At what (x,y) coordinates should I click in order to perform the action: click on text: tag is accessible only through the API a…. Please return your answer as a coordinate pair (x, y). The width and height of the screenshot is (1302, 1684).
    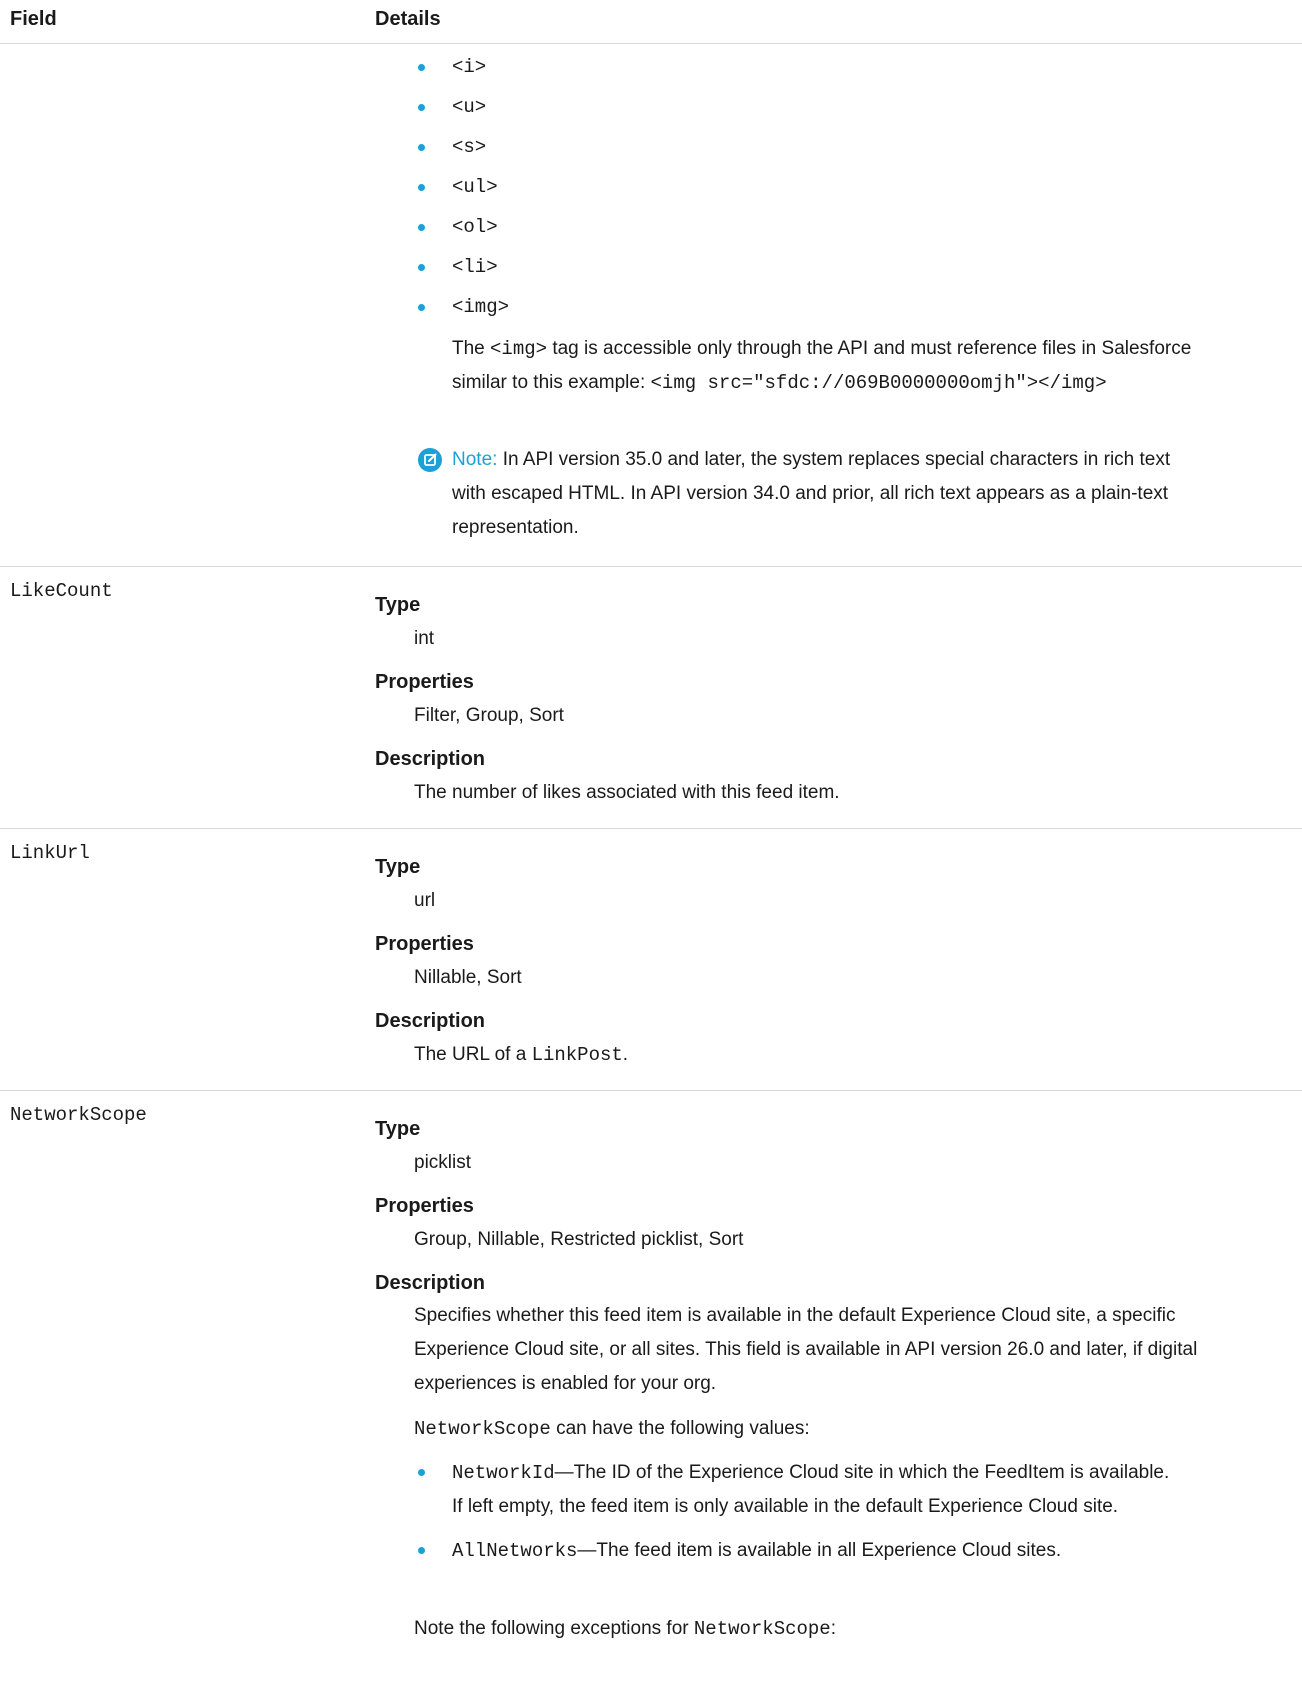
    Looking at the image, I should click on (869, 348).